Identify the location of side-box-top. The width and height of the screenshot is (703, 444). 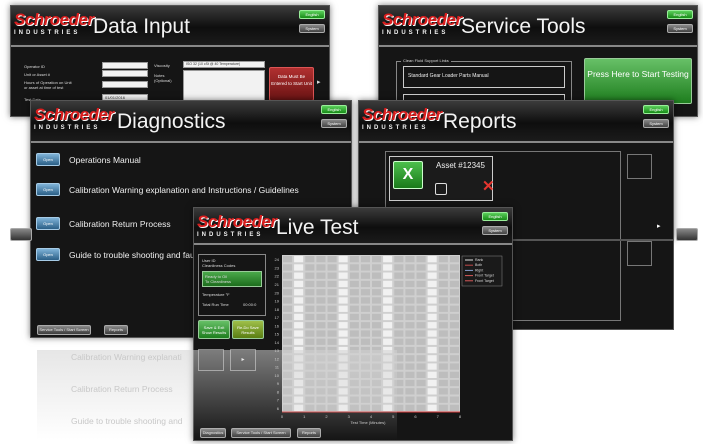
(639, 166).